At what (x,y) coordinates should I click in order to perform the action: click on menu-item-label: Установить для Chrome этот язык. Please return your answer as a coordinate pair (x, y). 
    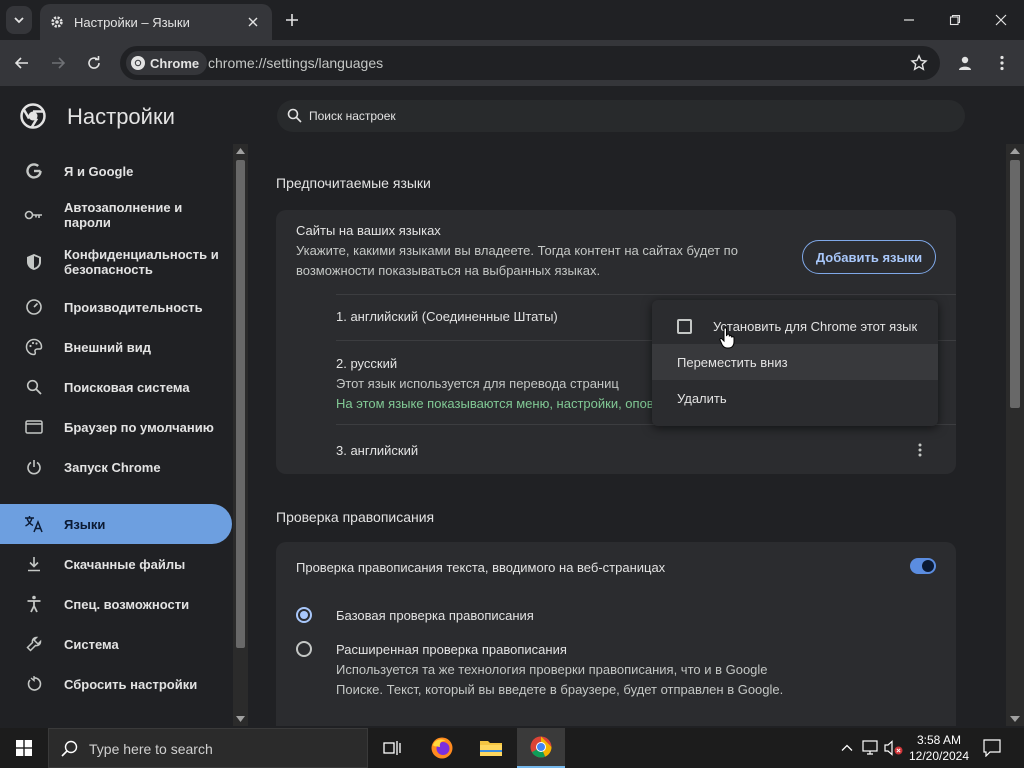
    Looking at the image, I should click on (815, 326).